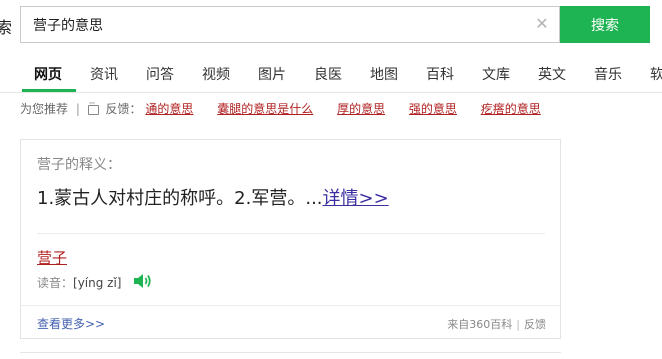 This screenshot has height=359, width=662. I want to click on source-info: 来自360百科 | 反馈, so click(496, 324).